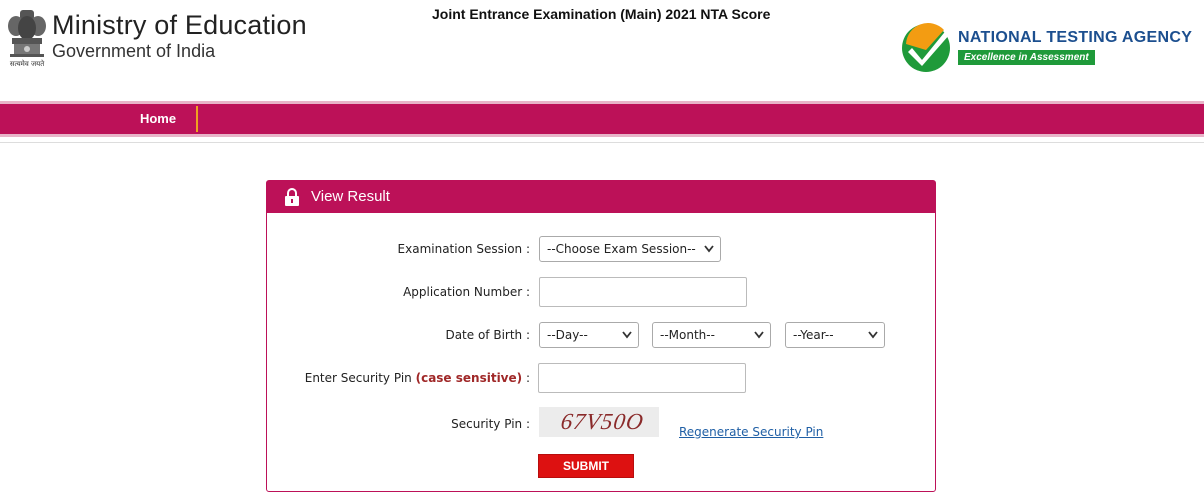 This screenshot has height=496, width=1204. What do you see at coordinates (813, 335) in the screenshot?
I see `dob-year-value: --Year--` at bounding box center [813, 335].